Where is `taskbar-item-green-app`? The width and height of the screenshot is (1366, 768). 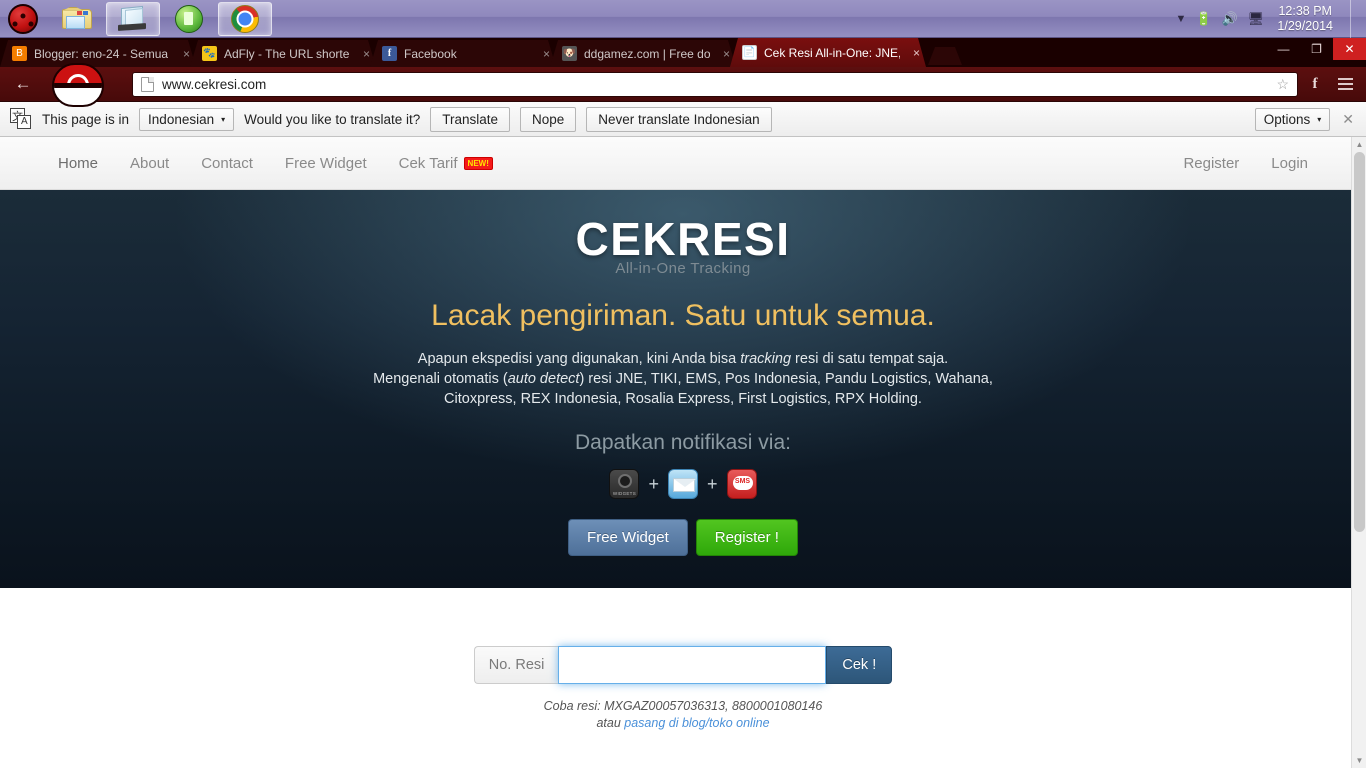
taskbar-item-green-app is located at coordinates (189, 19).